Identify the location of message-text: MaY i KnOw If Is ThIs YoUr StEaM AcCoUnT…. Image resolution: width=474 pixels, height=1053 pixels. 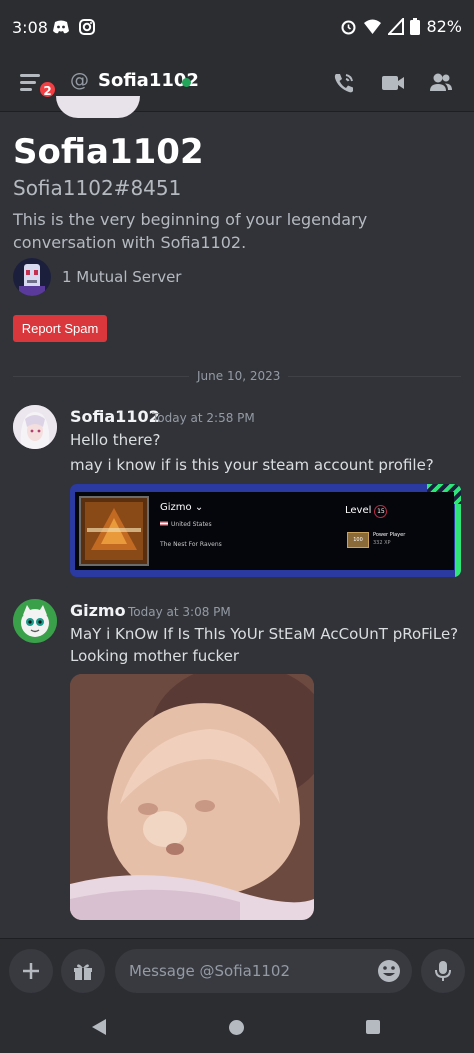
(264, 634).